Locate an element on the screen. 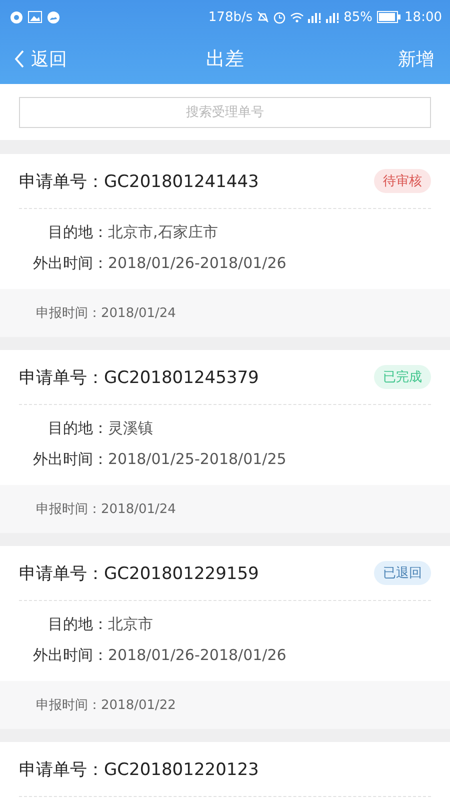 The width and height of the screenshot is (450, 800). page-title: 出差 is located at coordinates (225, 59).